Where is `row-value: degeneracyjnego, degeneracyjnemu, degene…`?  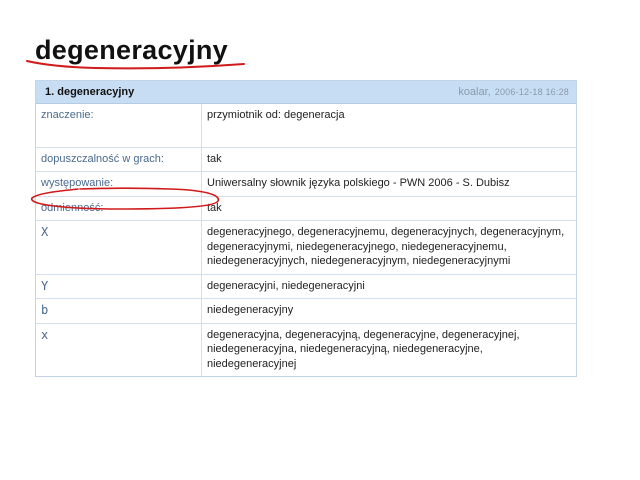
row-value: degeneracyjnego, degeneracyjnemu, degene… is located at coordinates (388, 247).